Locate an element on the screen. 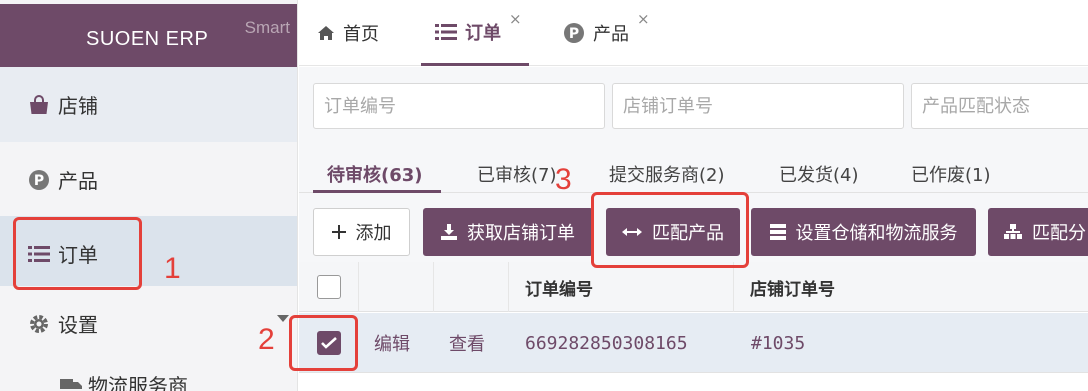  sidebar-item-label: 店铺 is located at coordinates (78, 106).